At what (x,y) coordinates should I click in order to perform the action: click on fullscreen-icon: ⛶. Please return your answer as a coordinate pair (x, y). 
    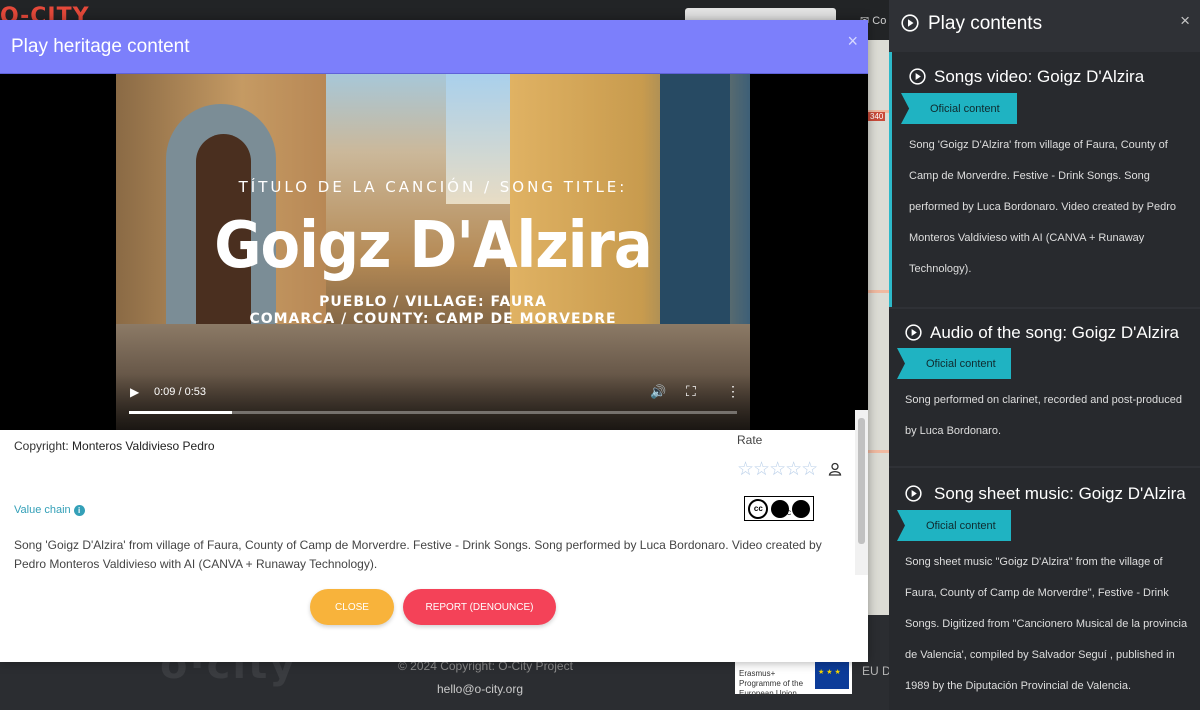
    Looking at the image, I should click on (691, 391).